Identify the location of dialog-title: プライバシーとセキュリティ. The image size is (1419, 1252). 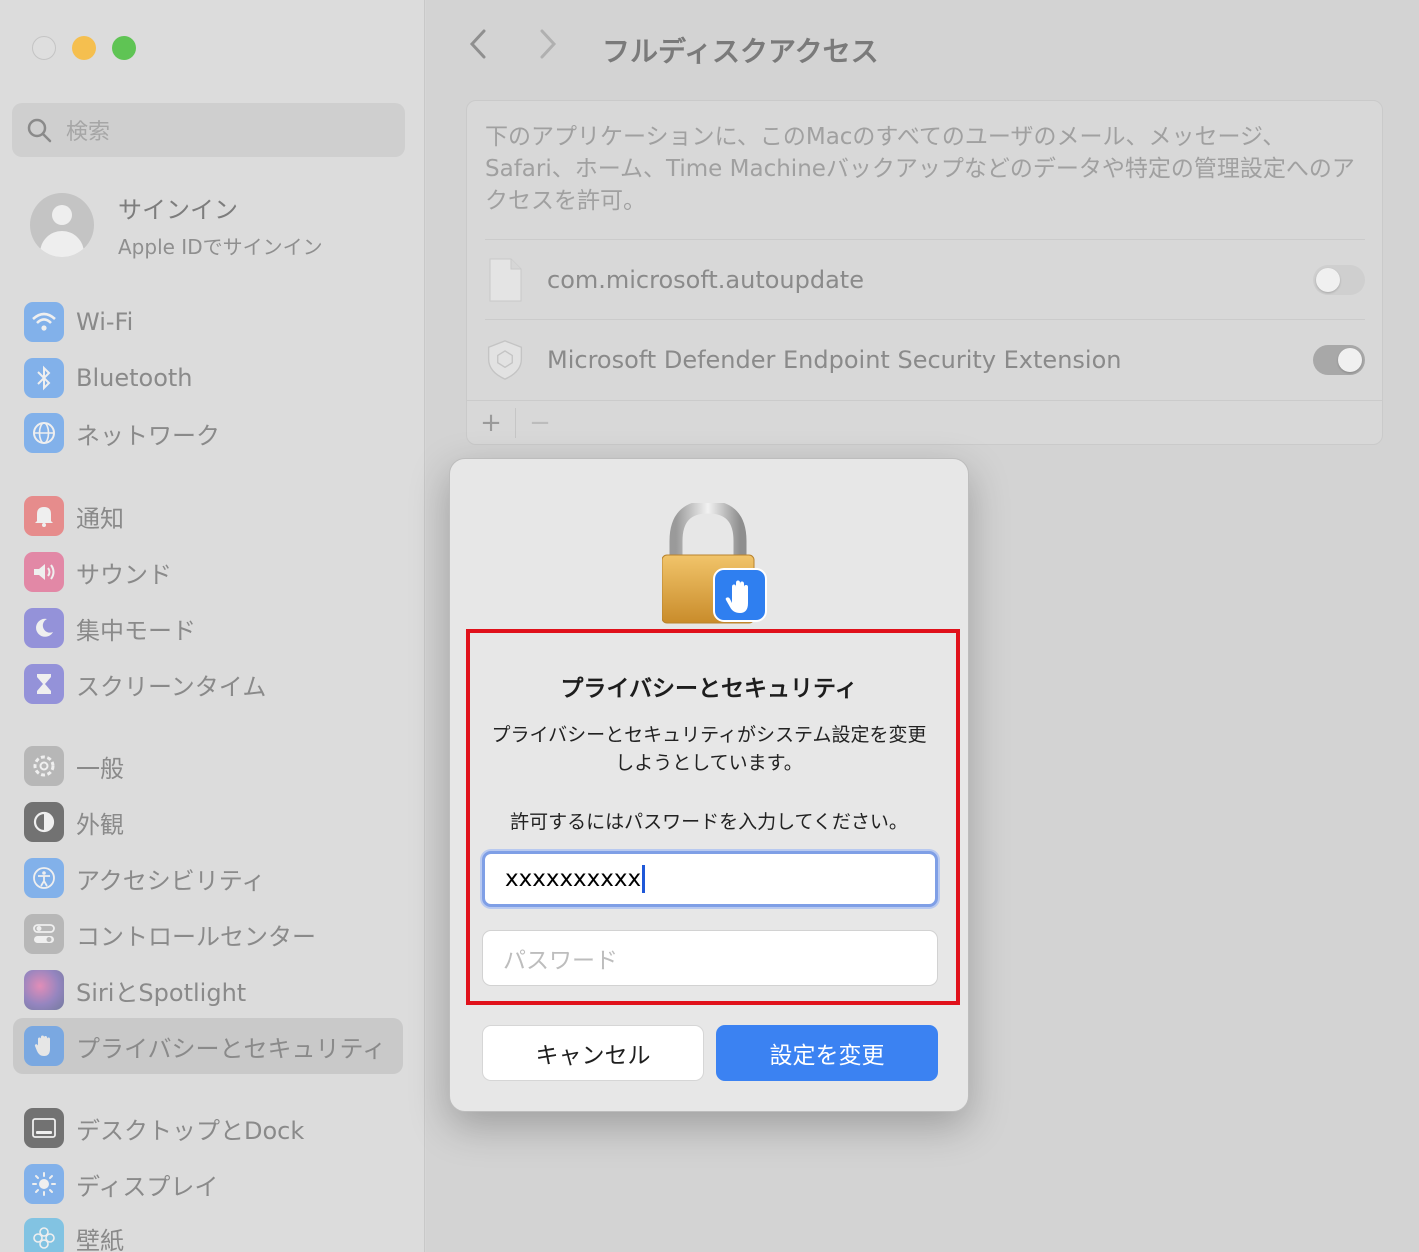
(709, 689).